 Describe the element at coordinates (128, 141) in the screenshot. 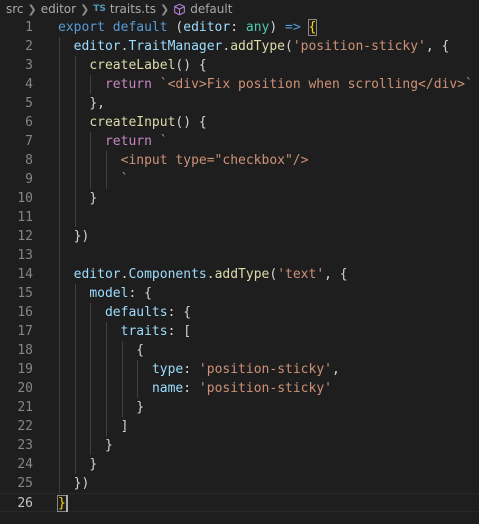

I see `code-token: return` at that location.